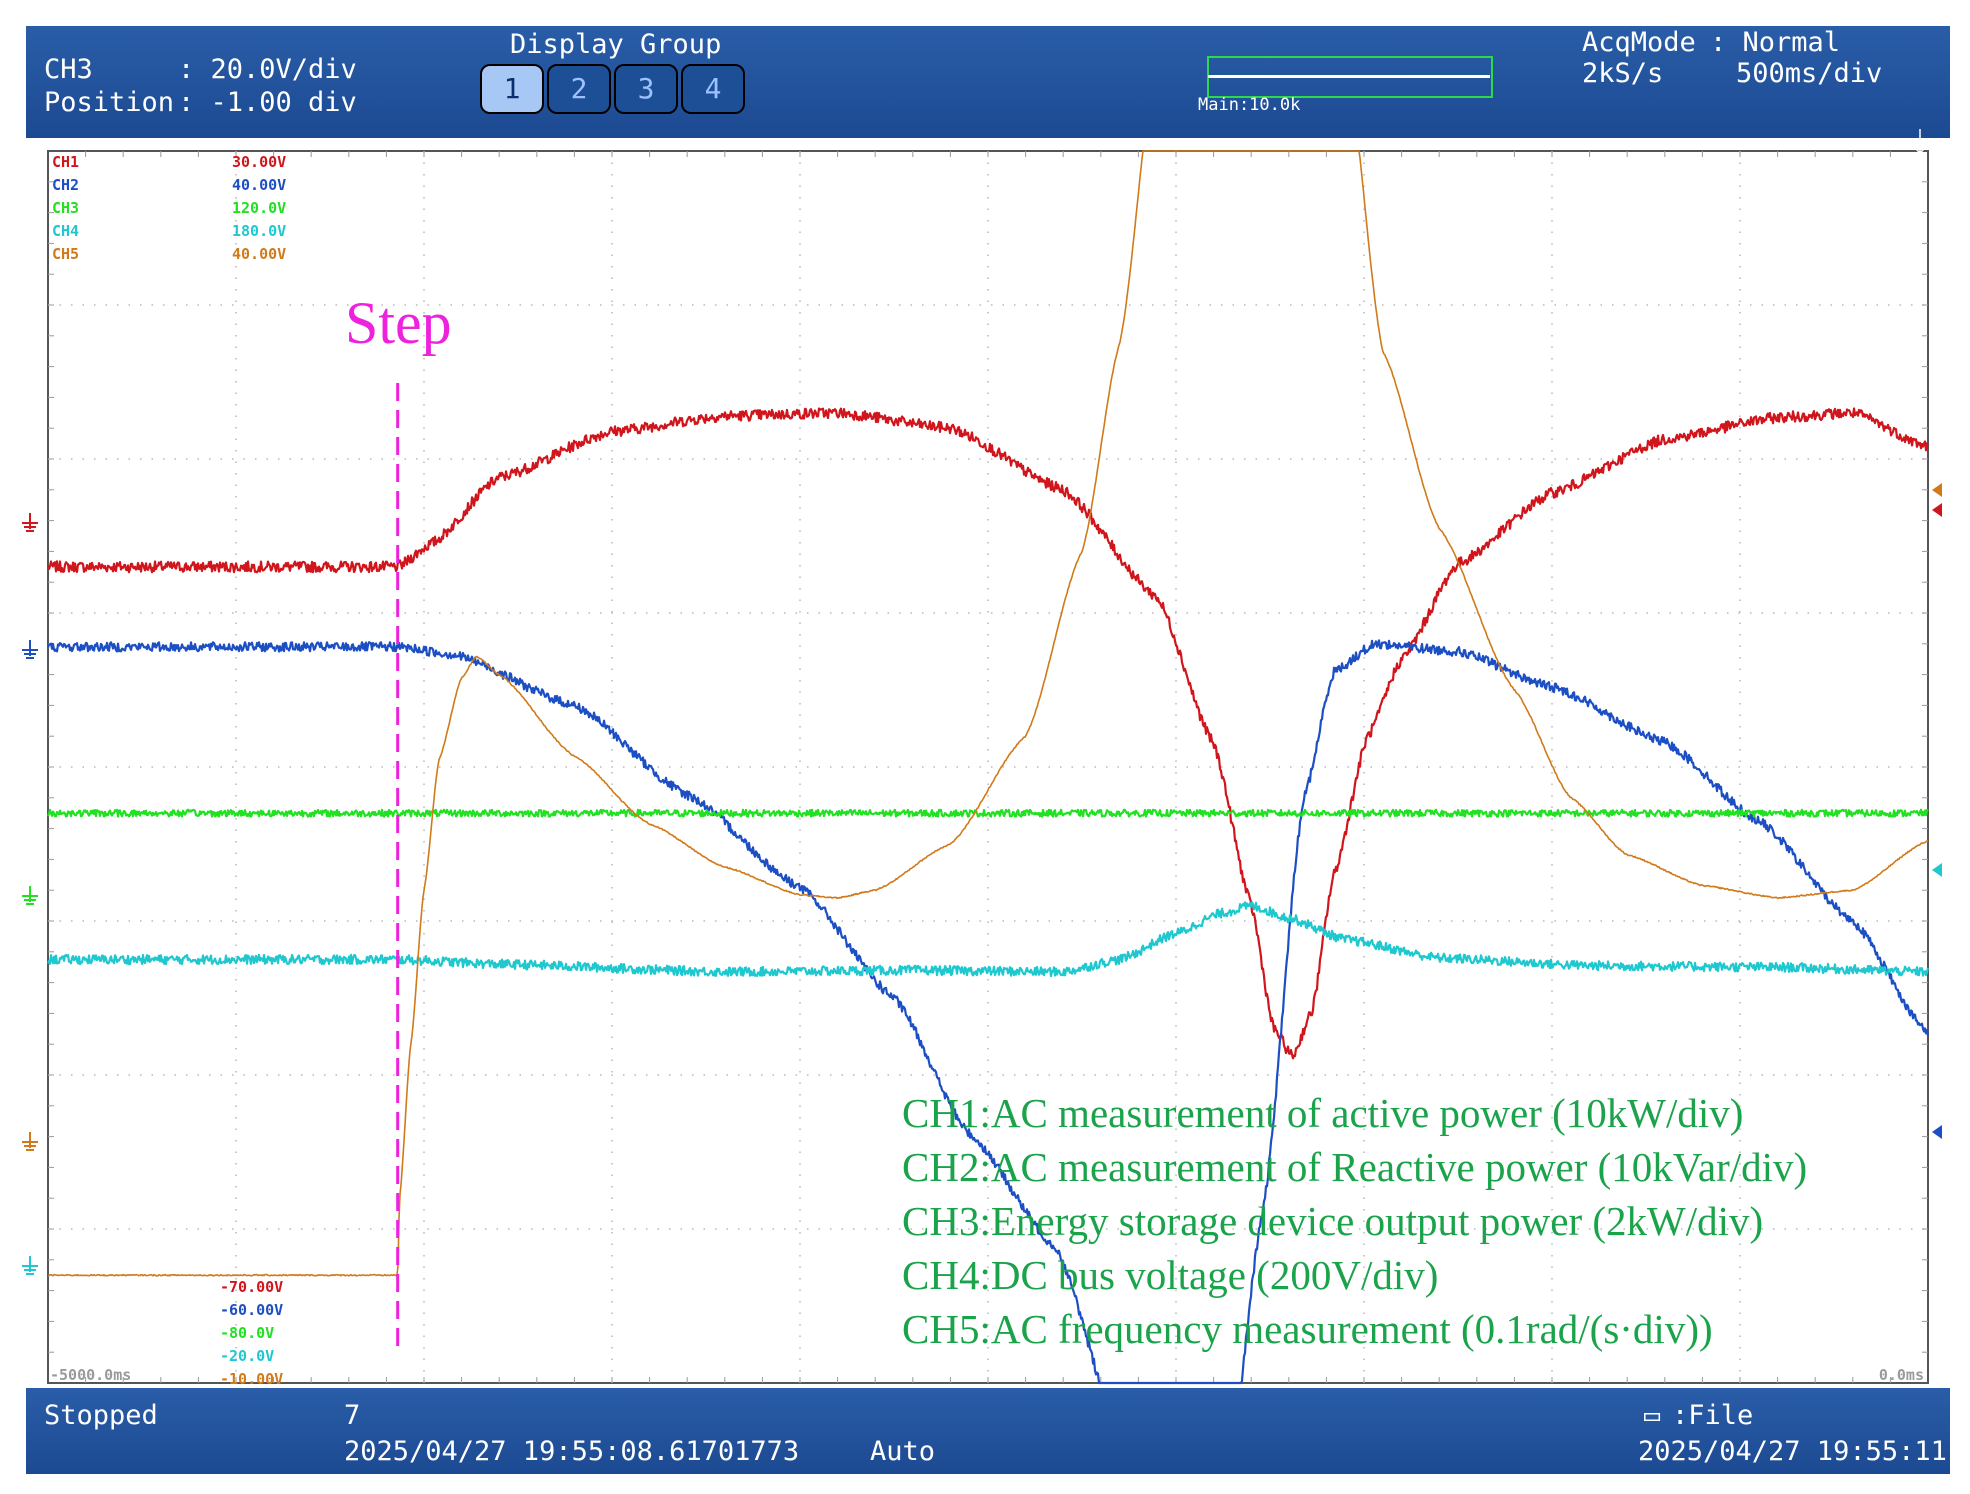 This screenshot has height=1494, width=1970. Describe the element at coordinates (398, 323) in the screenshot. I see `step-label: Step` at that location.